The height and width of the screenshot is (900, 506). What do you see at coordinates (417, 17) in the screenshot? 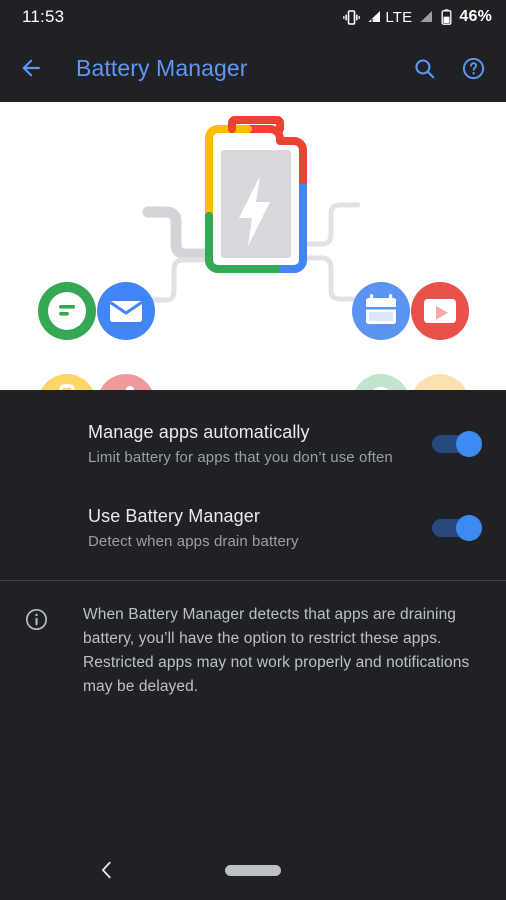
I see `status-bar-icons: x LTE 46%` at bounding box center [417, 17].